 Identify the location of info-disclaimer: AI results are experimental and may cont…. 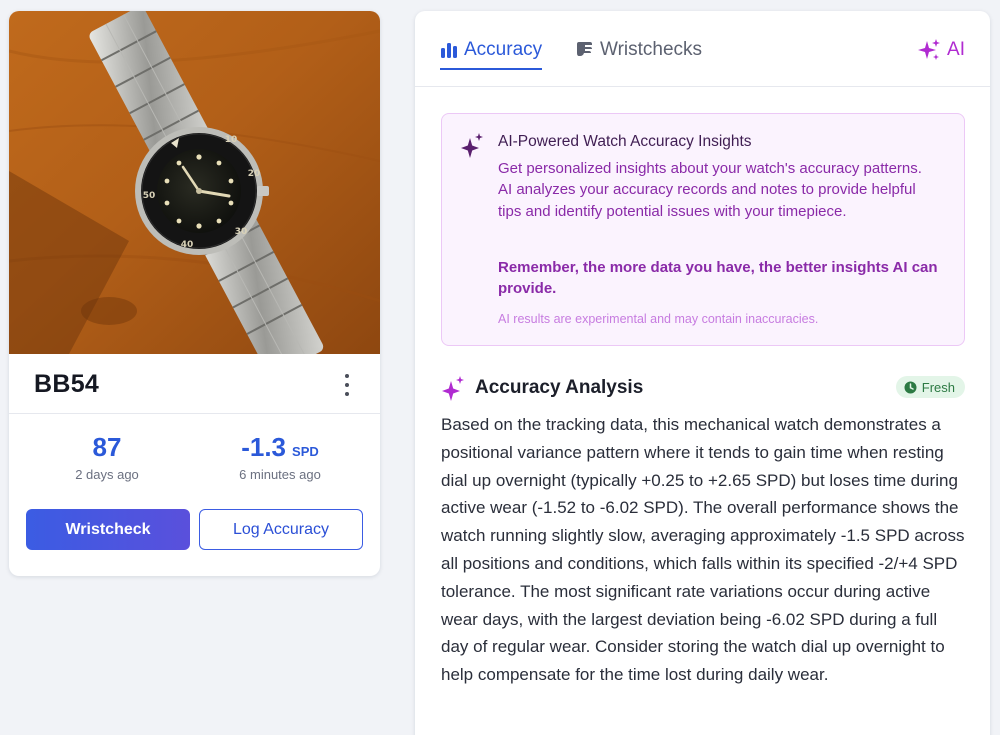
(658, 319).